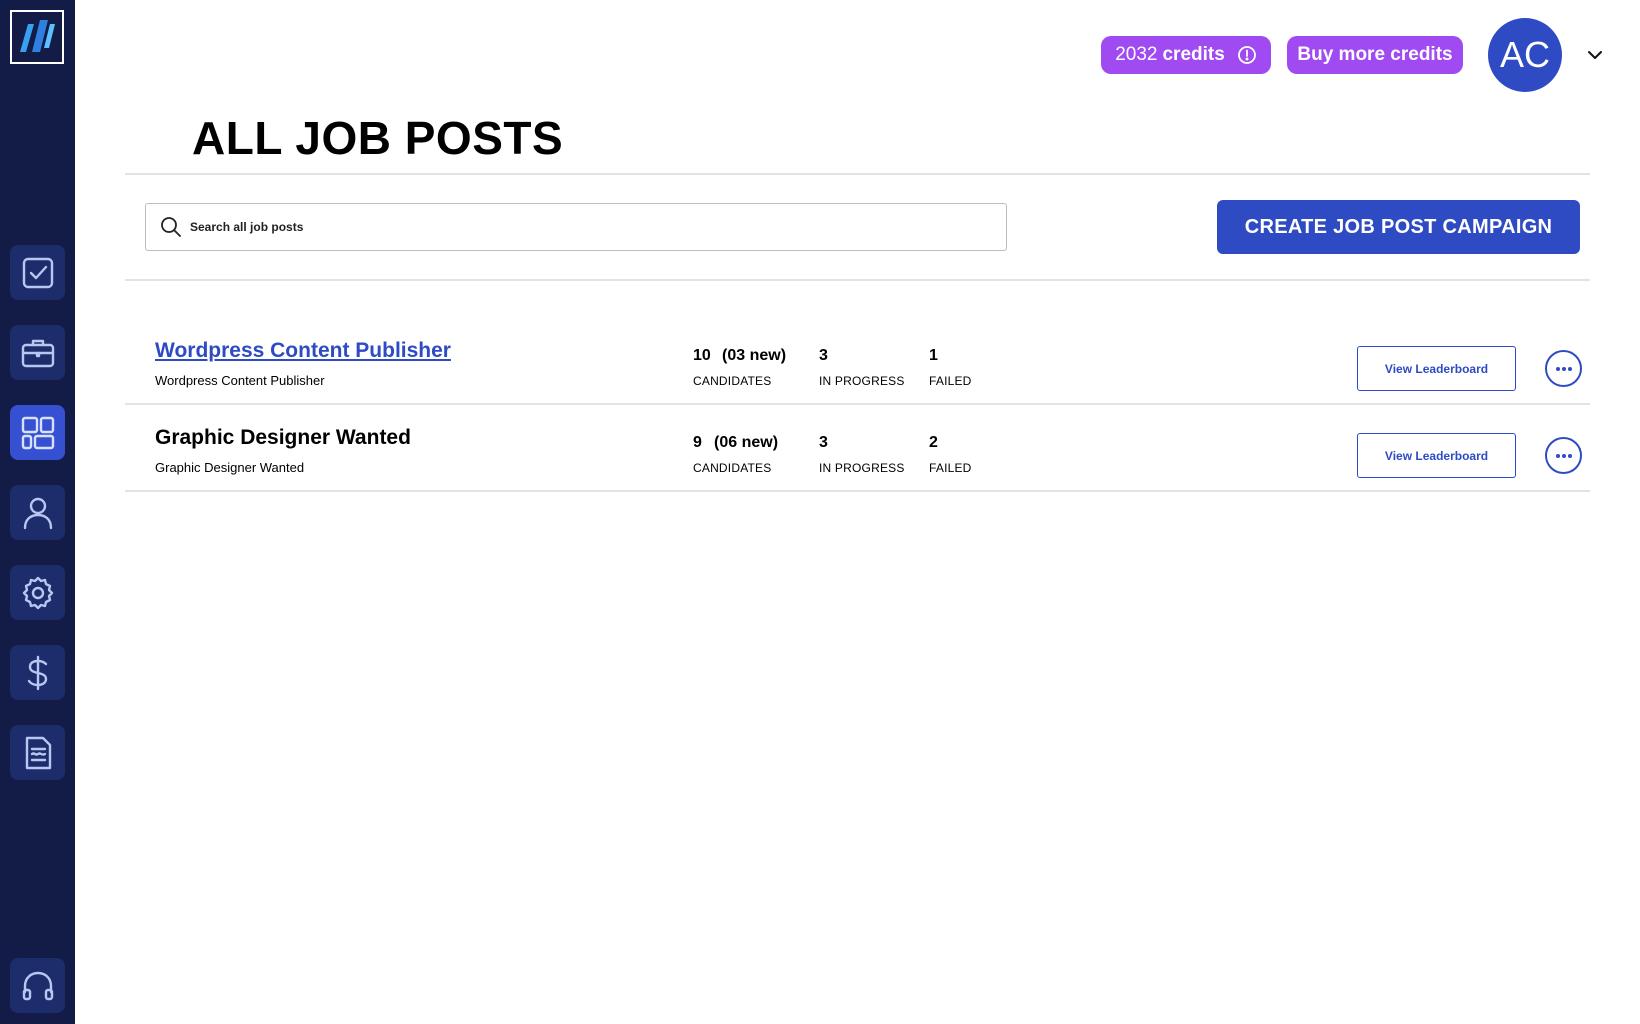  Describe the element at coordinates (1246, 55) in the screenshot. I see `info-icon` at that location.